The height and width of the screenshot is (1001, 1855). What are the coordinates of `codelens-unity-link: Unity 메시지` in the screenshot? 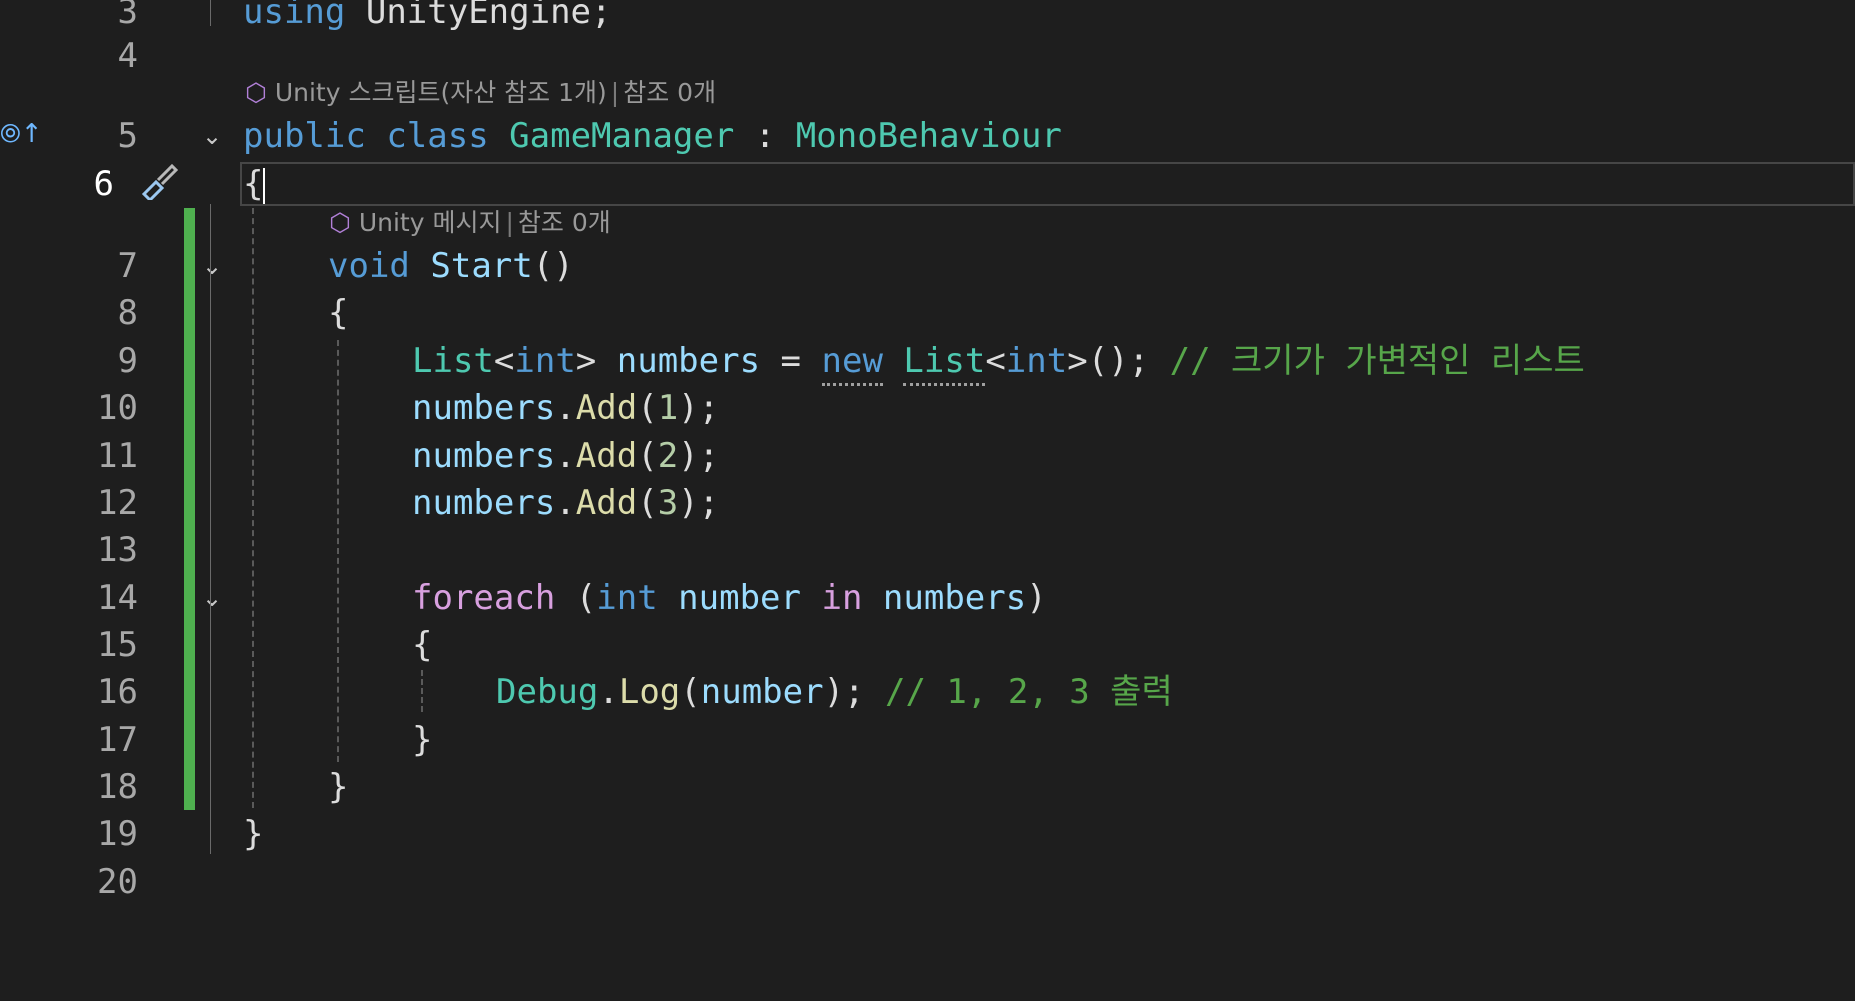 It's located at (430, 222).